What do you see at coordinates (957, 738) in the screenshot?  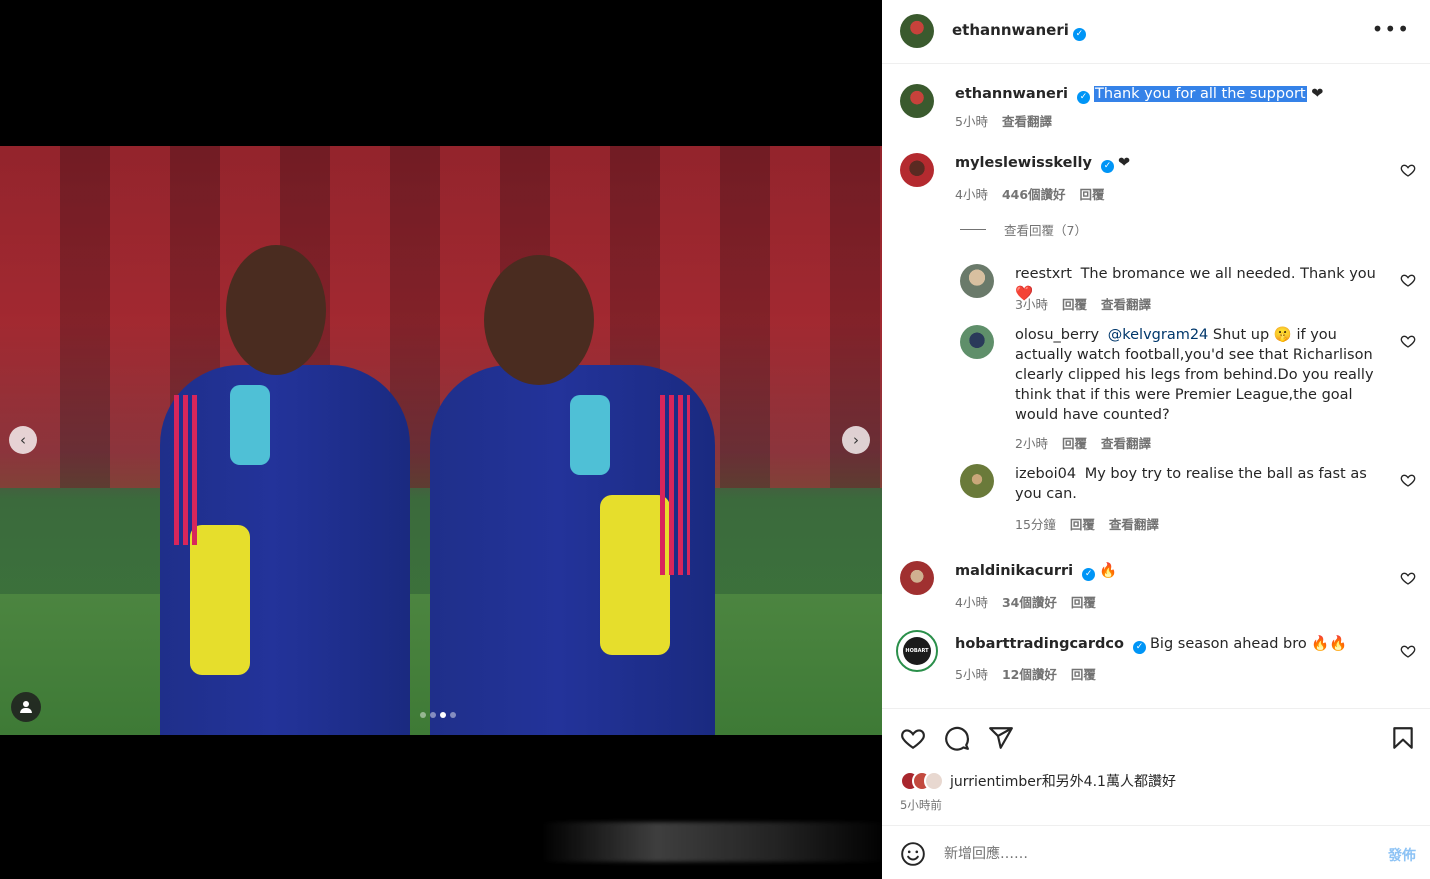 I see `comment-icon` at bounding box center [957, 738].